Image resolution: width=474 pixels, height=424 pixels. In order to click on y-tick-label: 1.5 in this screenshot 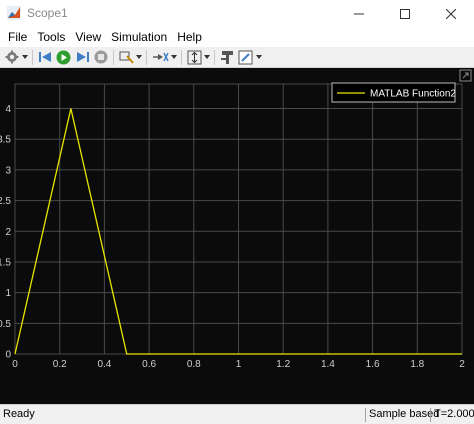, I will do `click(5, 262)`.